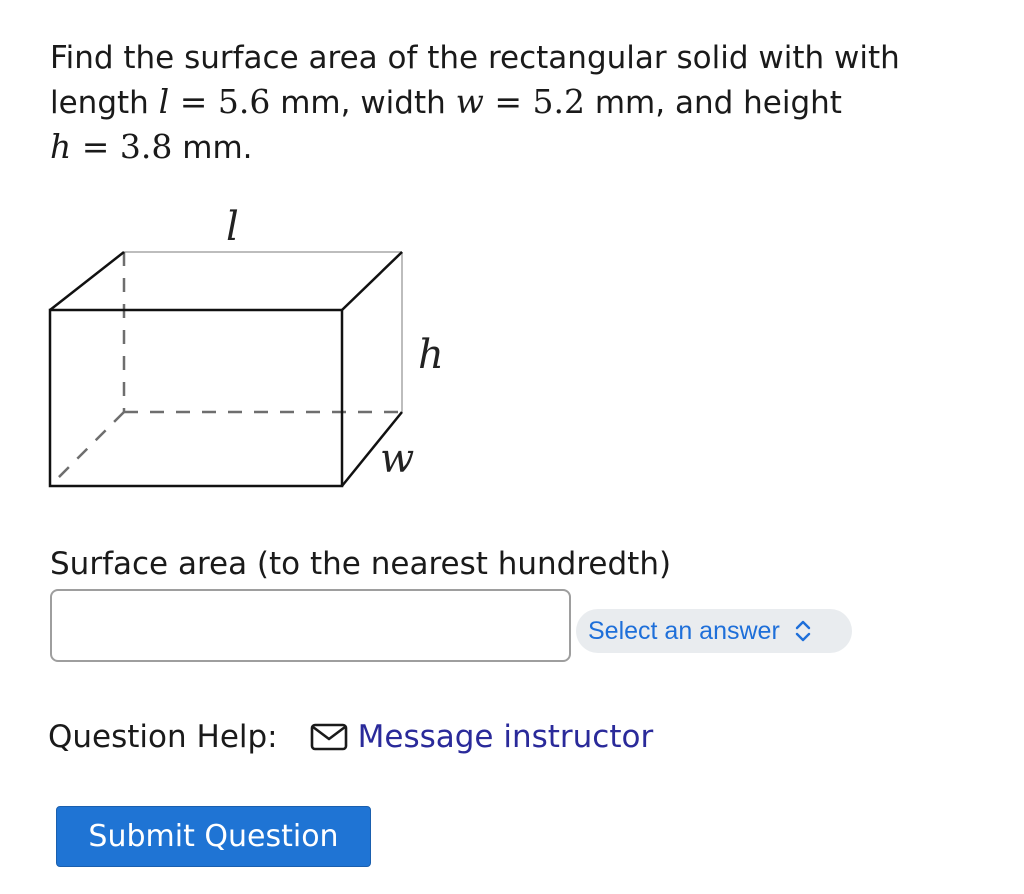 Image resolution: width=1024 pixels, height=894 pixels. Describe the element at coordinates (500, 147) in the screenshot. I see `question-line-3: h = 3.8 mm.` at that location.